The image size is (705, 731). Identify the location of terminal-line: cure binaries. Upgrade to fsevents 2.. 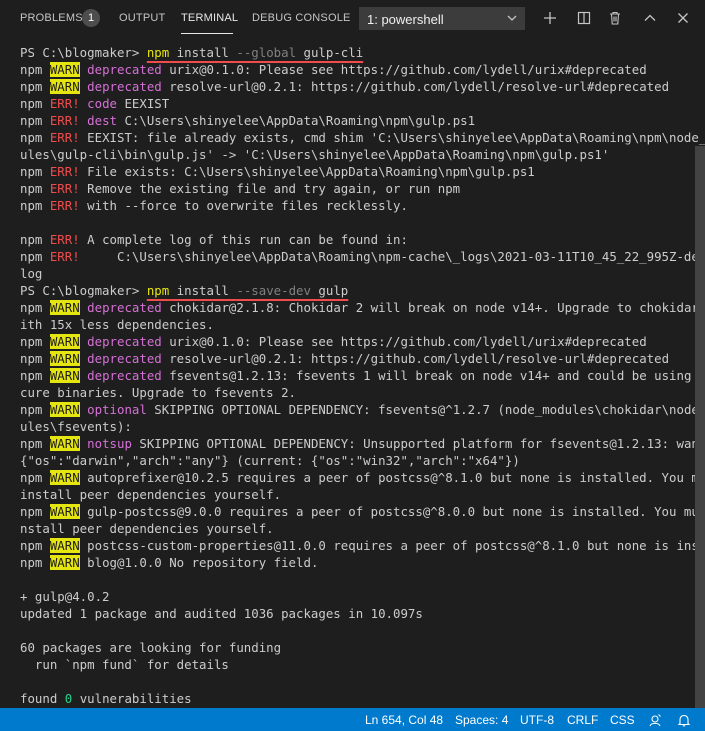
(357, 392).